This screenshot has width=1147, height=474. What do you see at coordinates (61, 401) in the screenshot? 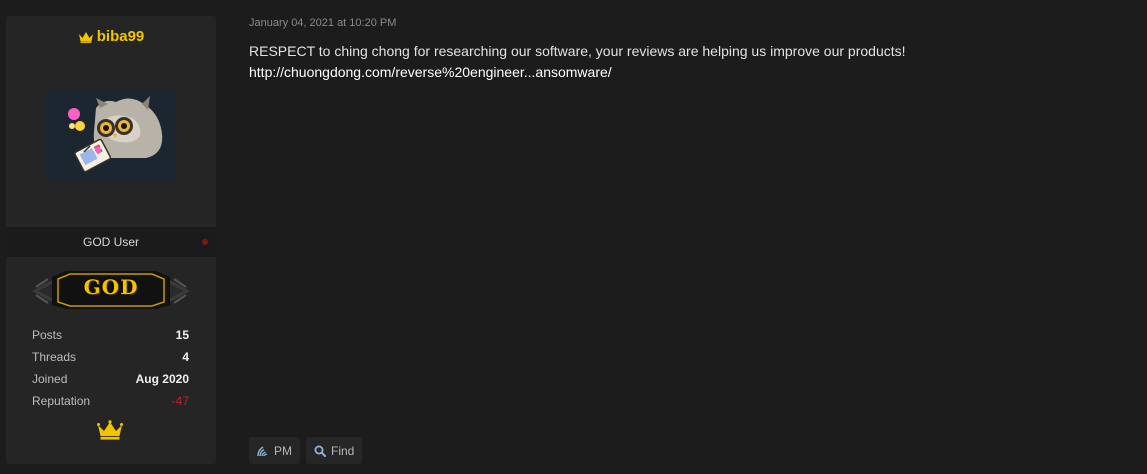
I see `stat-label: Reputation` at bounding box center [61, 401].